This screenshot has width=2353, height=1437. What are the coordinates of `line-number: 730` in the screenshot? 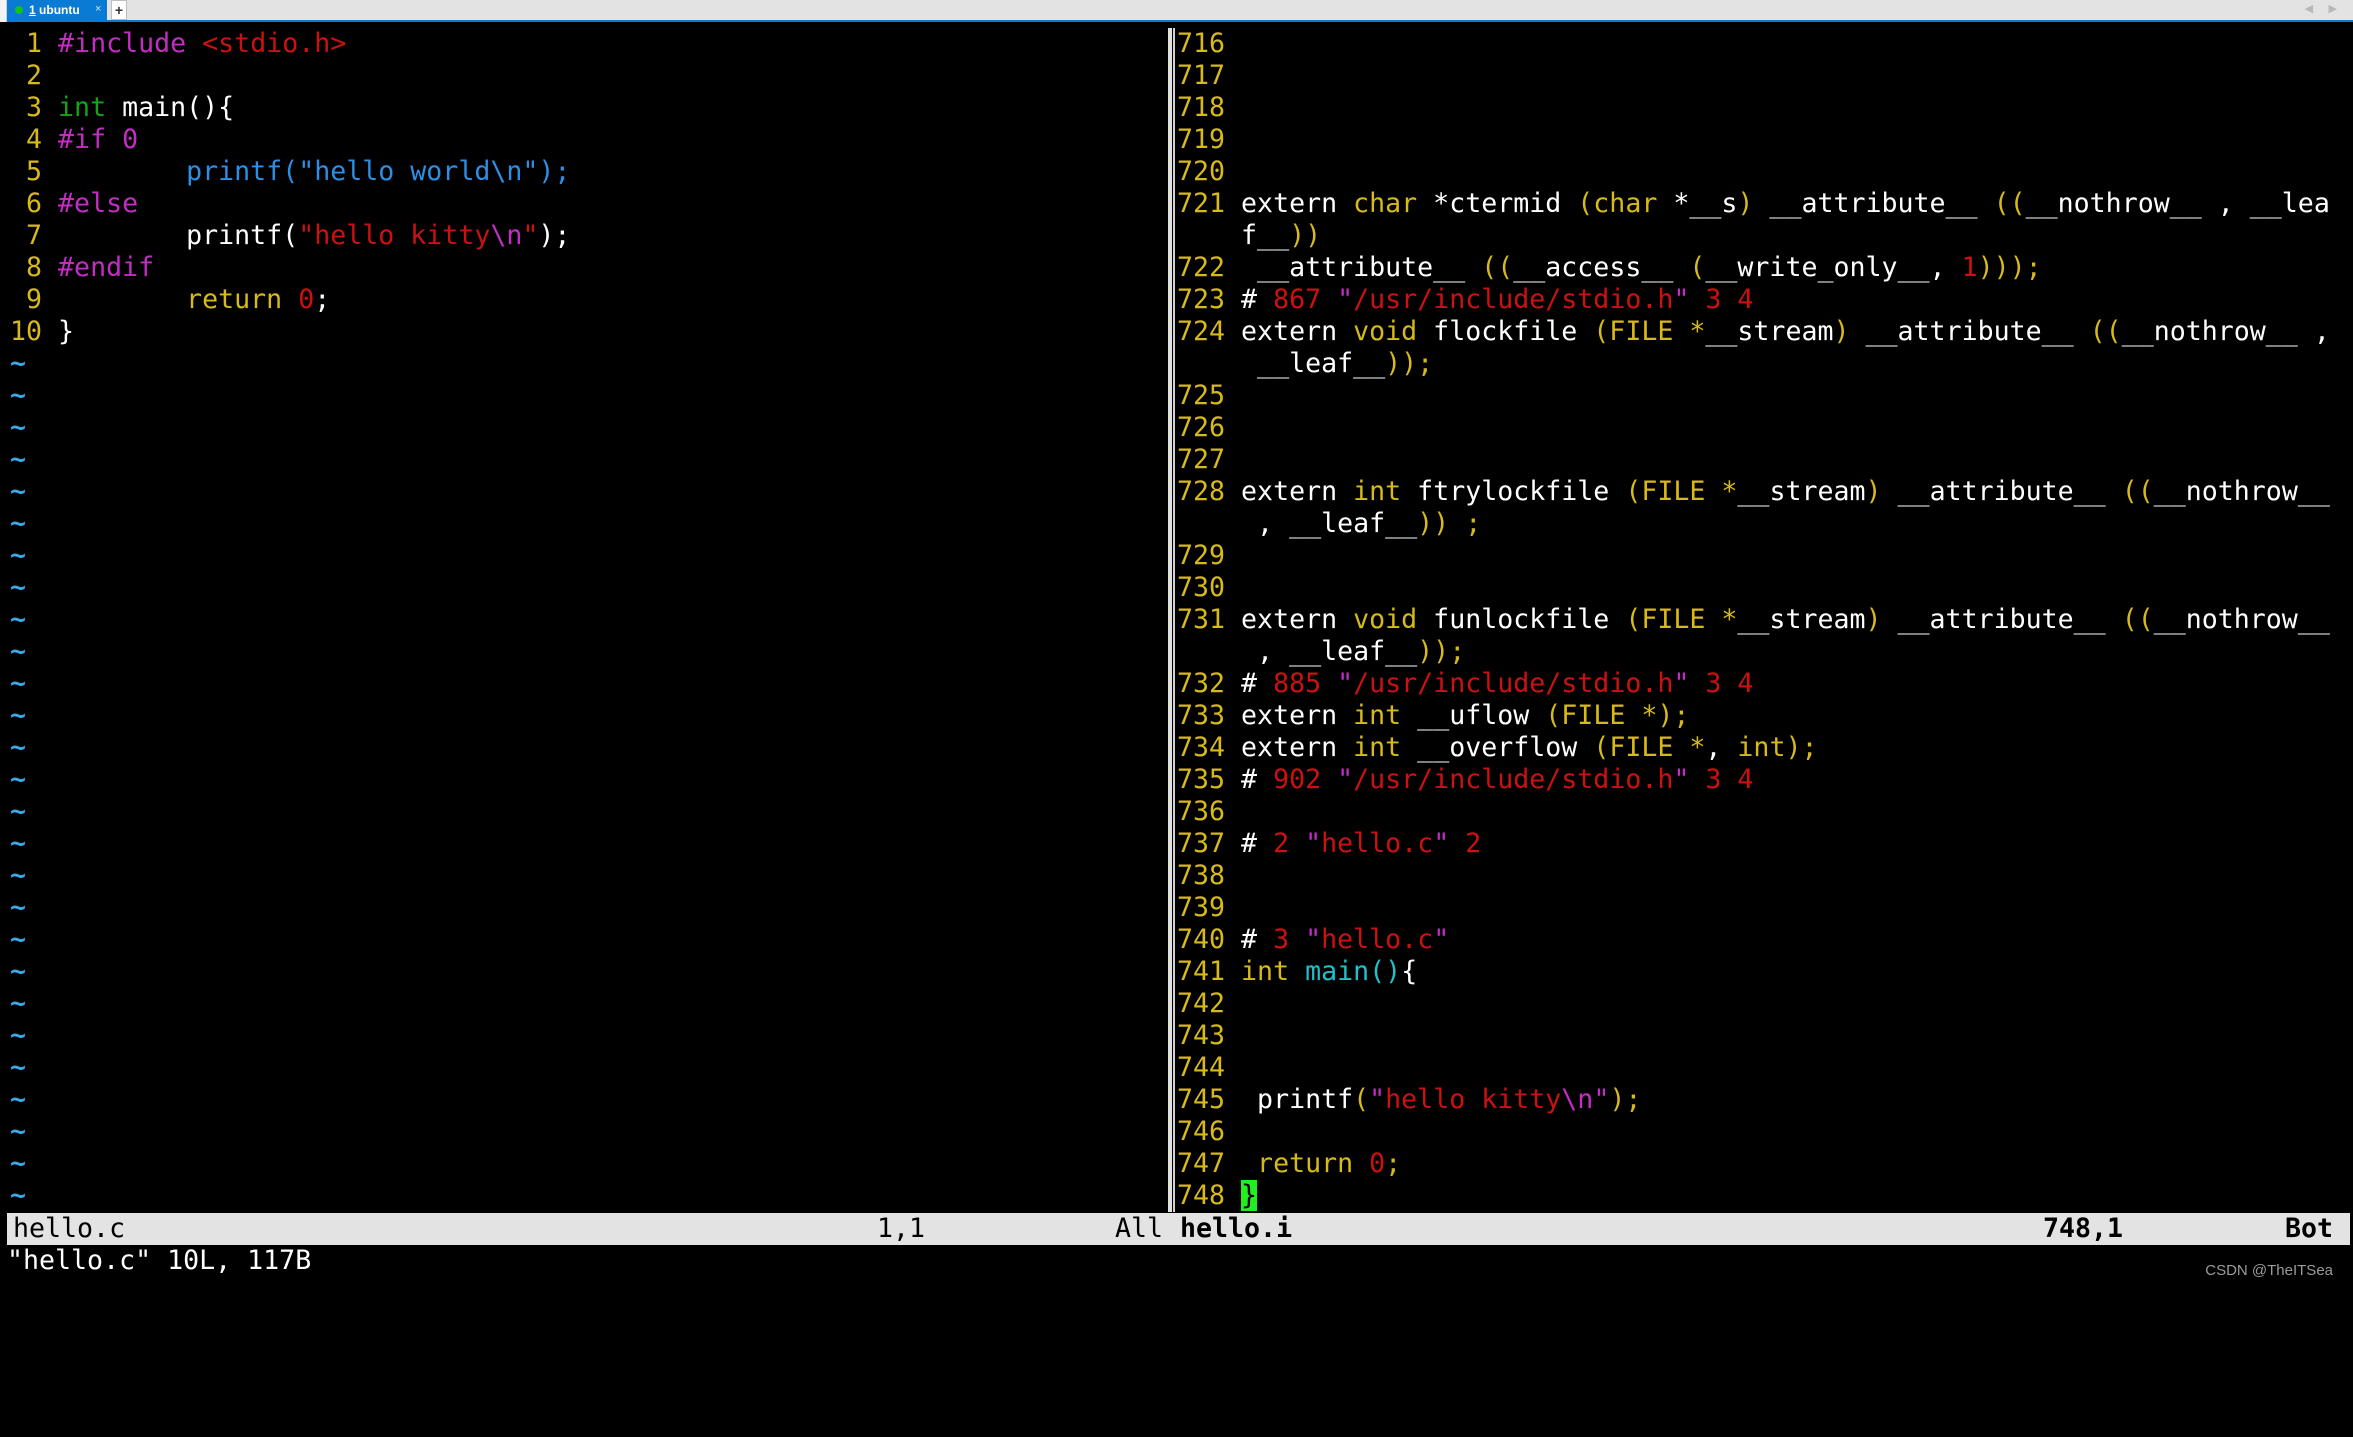 It's located at (1209, 587).